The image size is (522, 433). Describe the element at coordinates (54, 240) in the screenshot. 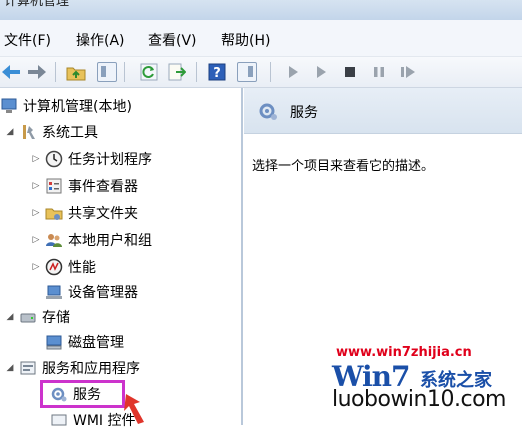

I see `users-icon` at that location.